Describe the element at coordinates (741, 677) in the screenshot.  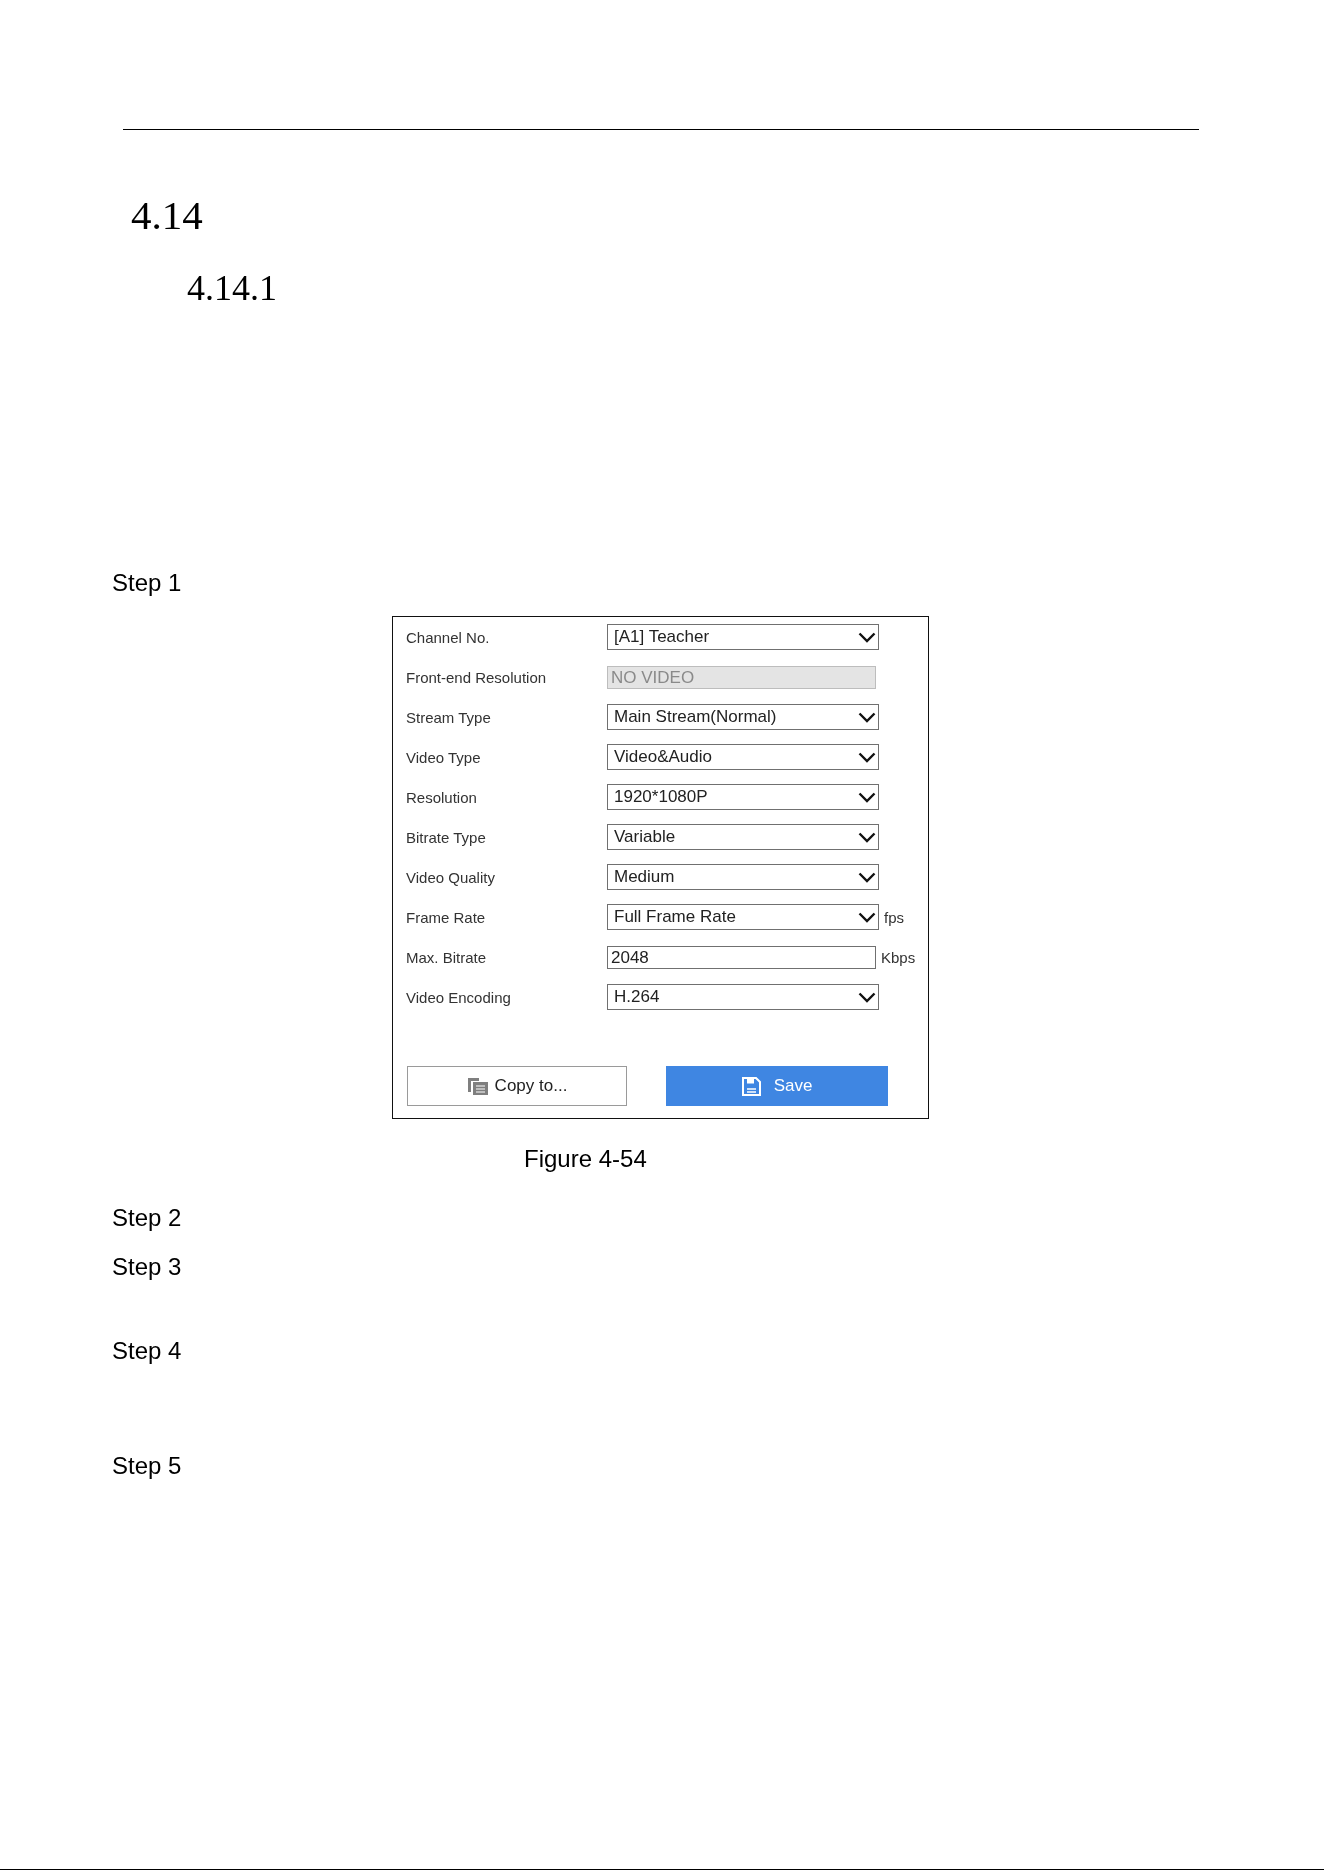
I see `text-field: NO VIDEO` at that location.